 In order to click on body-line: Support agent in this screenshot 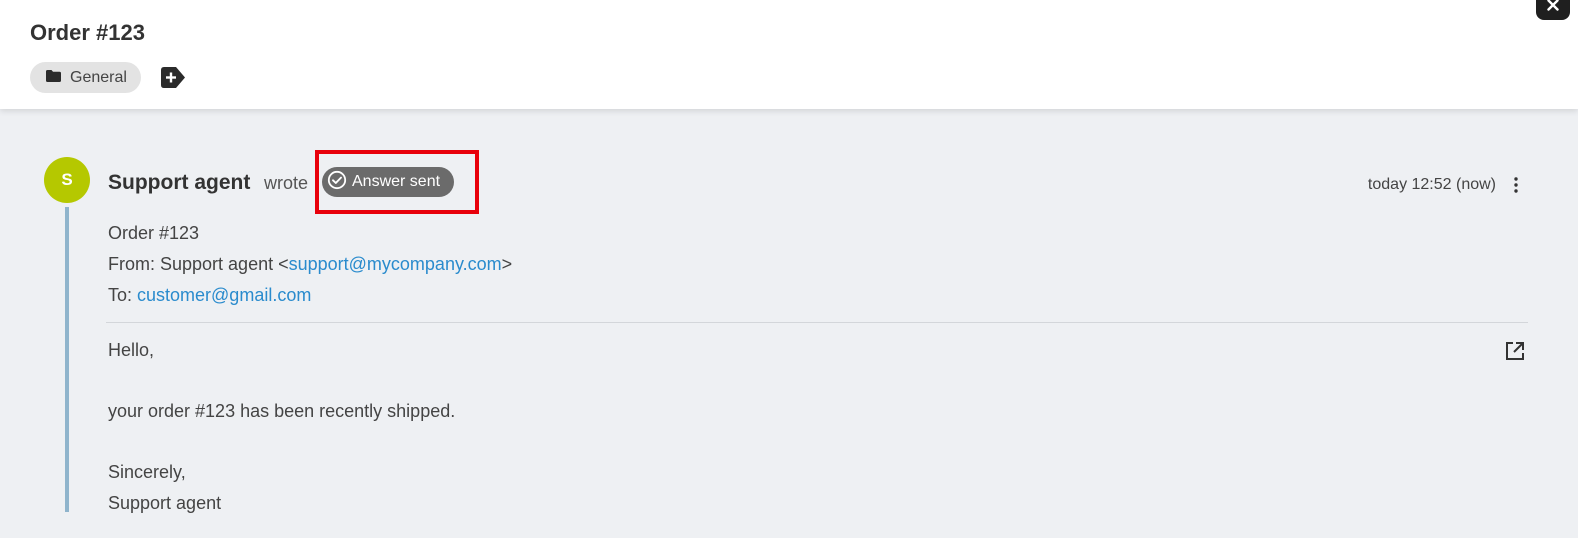, I will do `click(165, 502)`.